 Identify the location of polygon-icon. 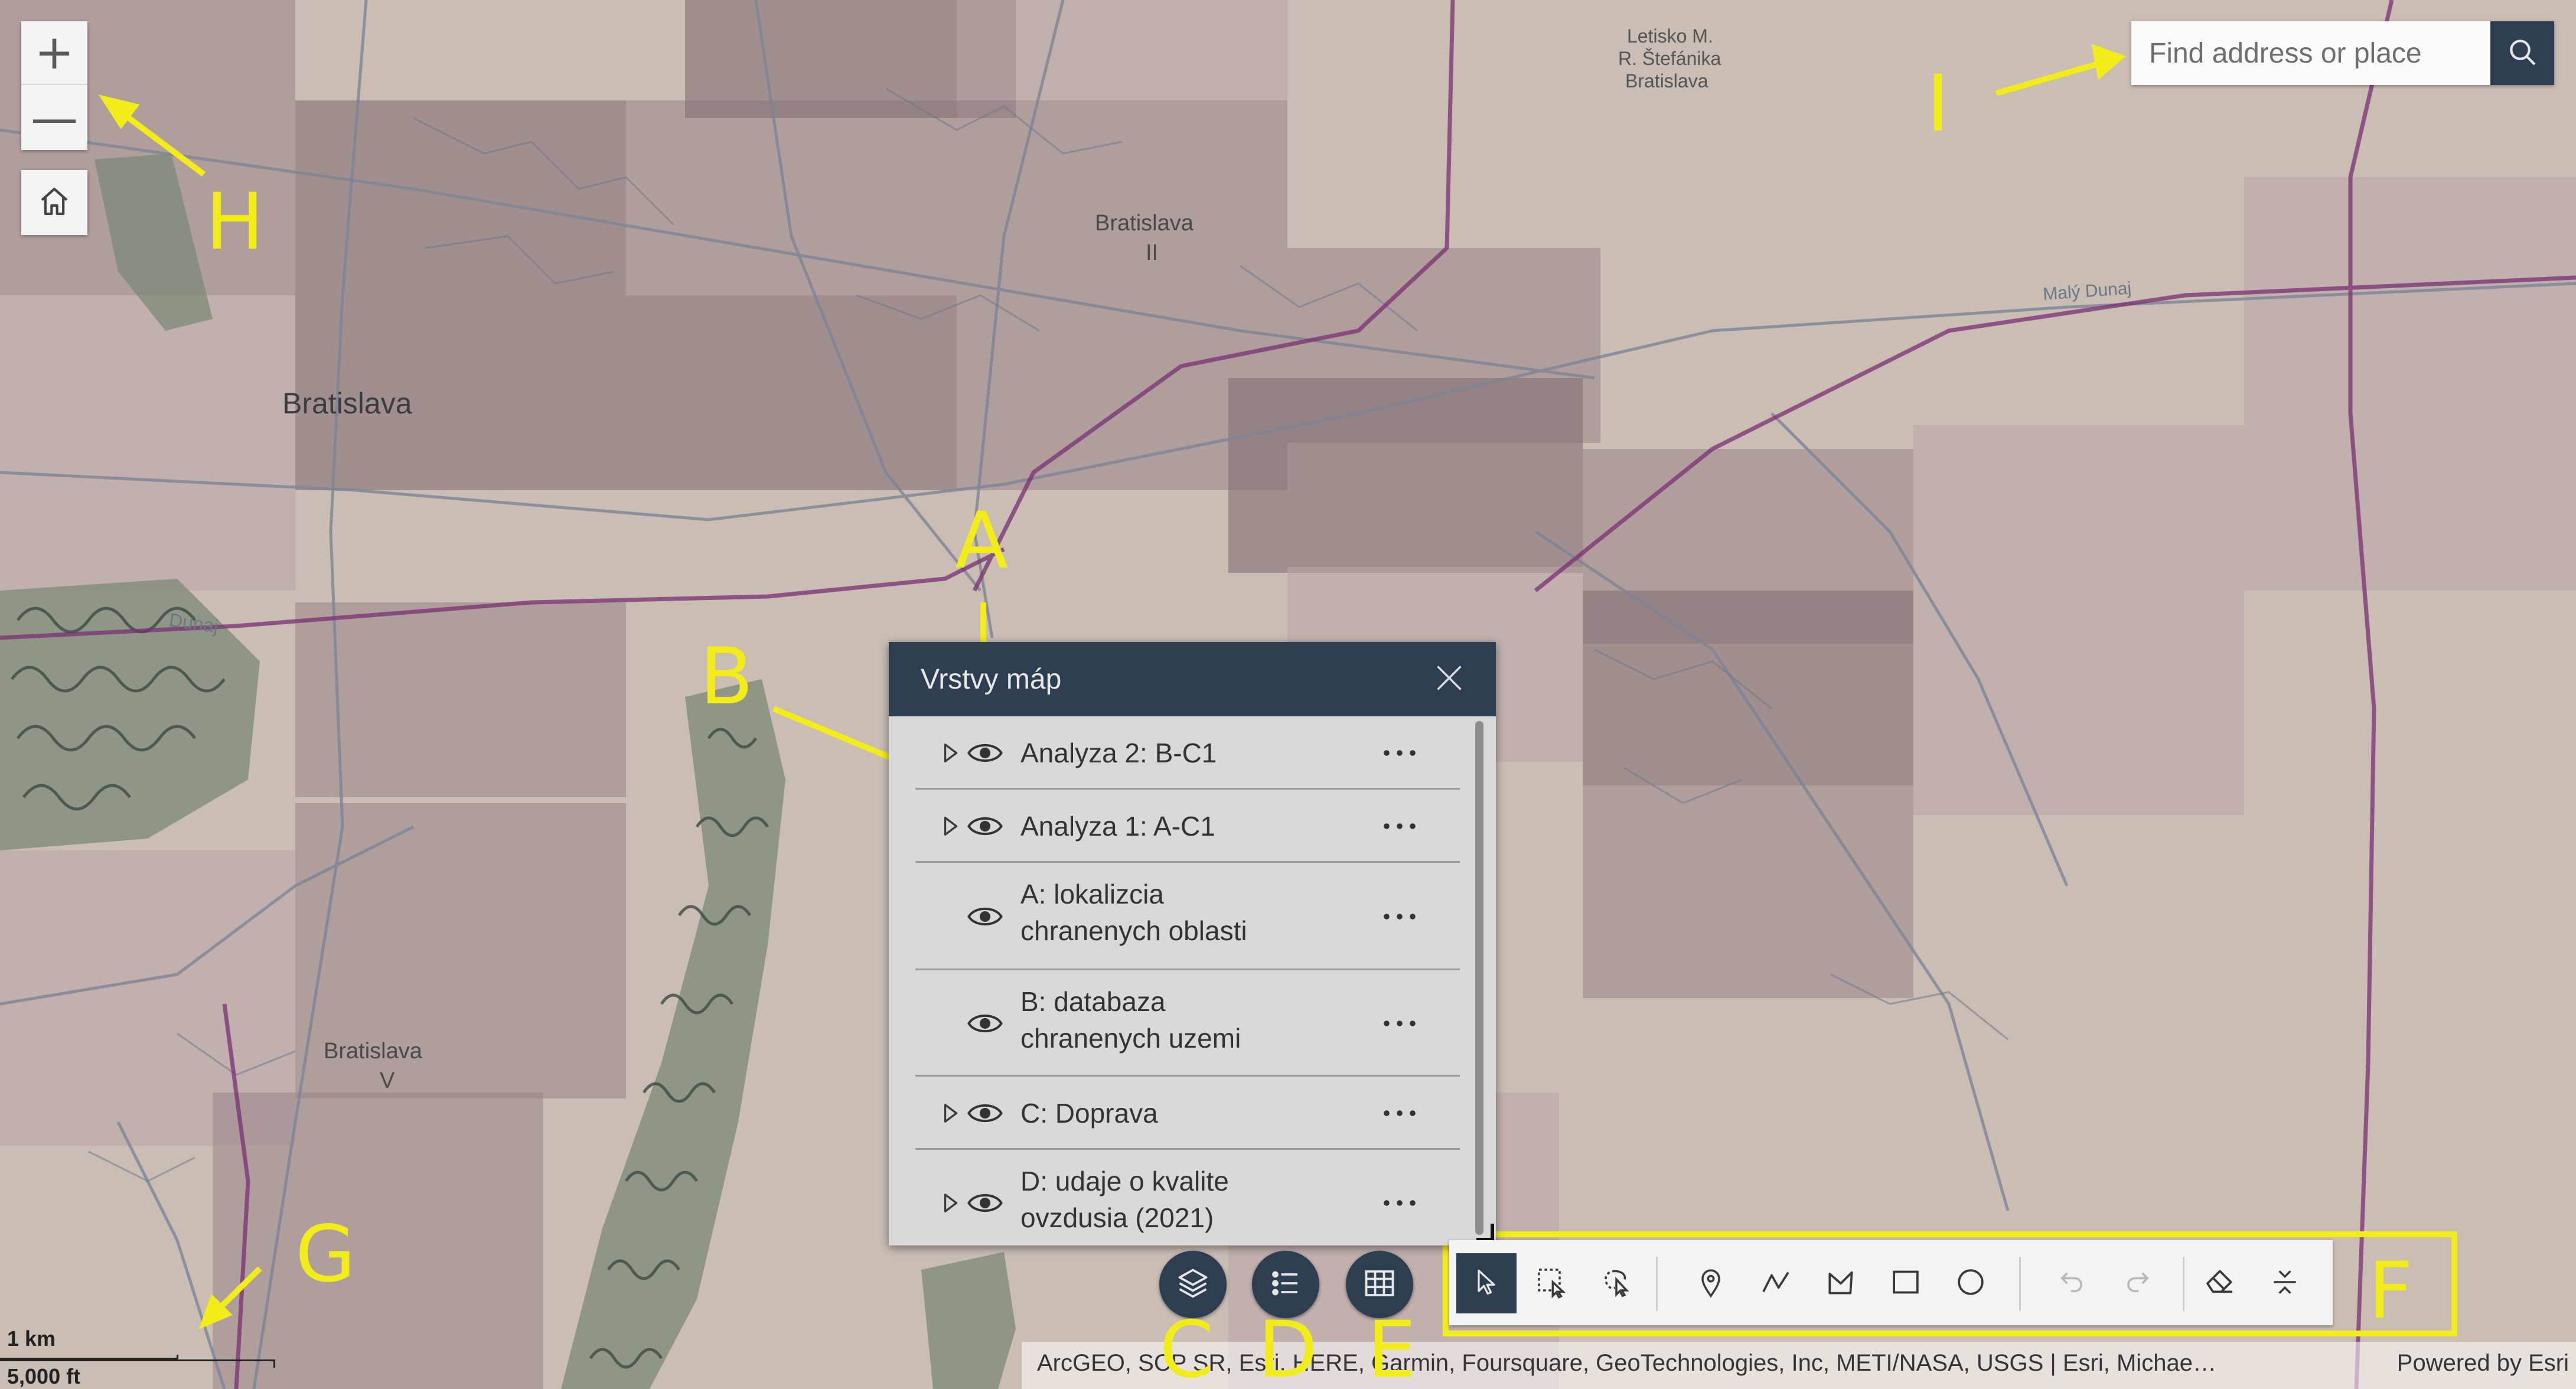
(1841, 1284).